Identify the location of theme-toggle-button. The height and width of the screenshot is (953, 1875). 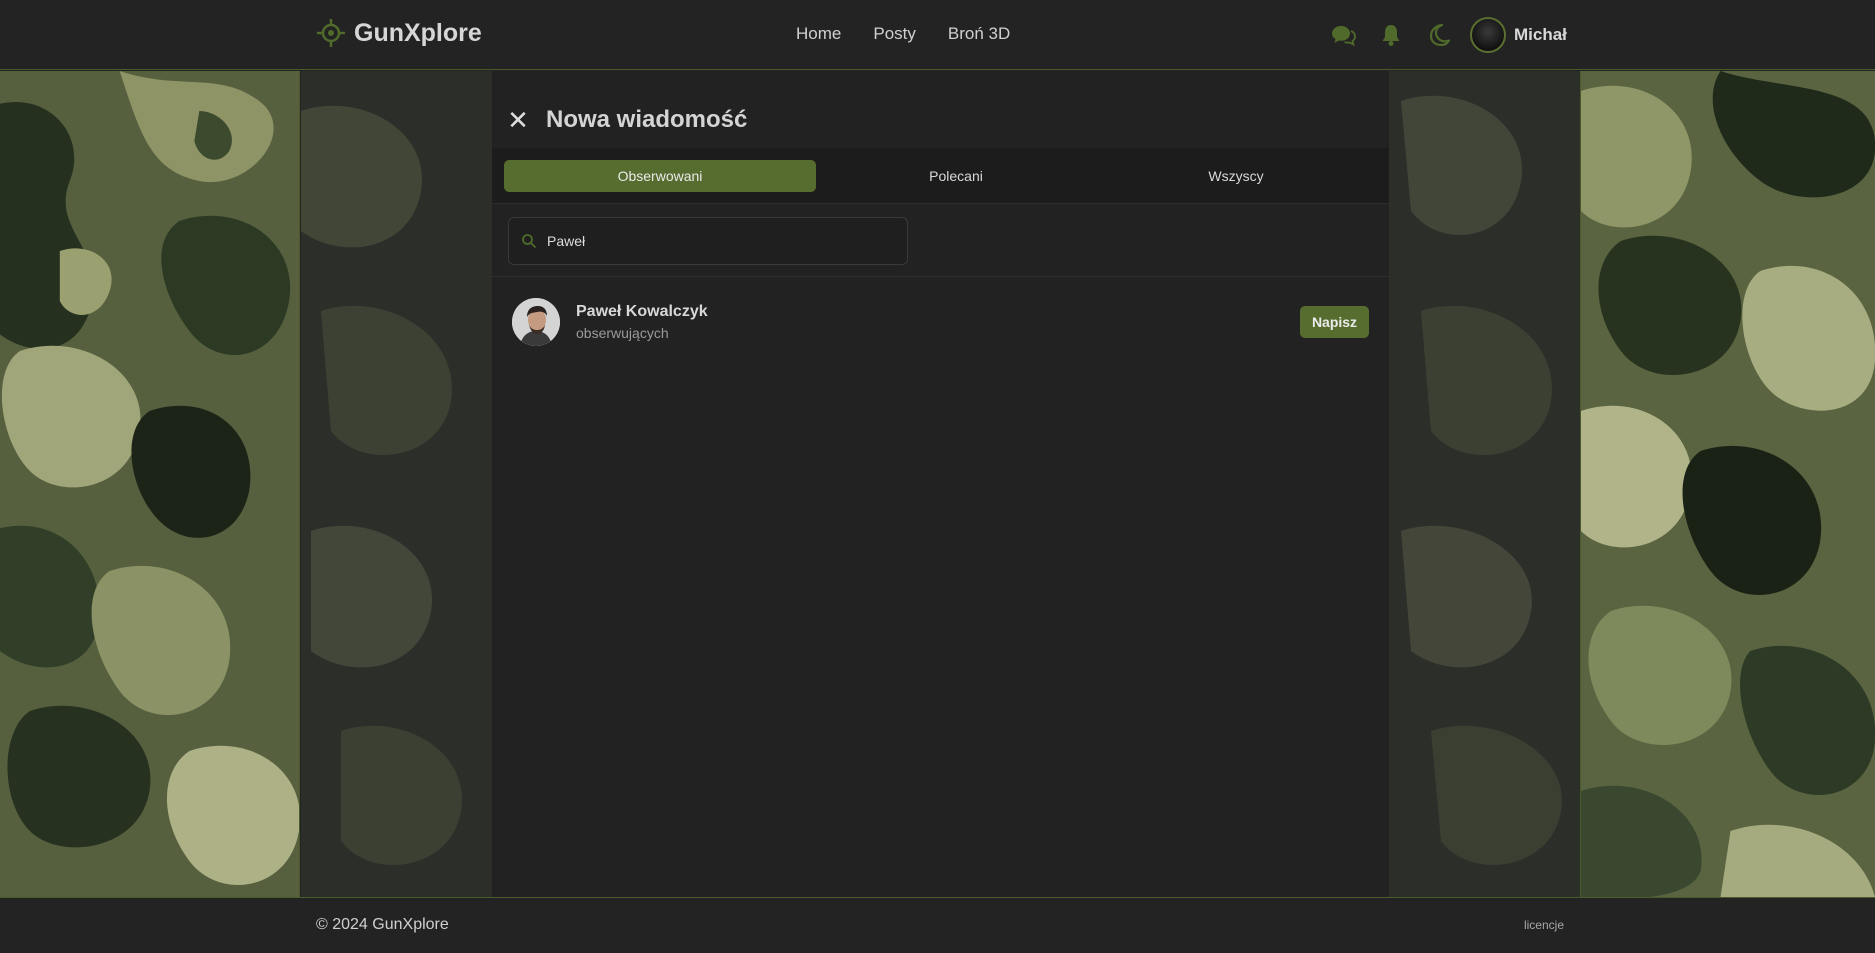
(1439, 35).